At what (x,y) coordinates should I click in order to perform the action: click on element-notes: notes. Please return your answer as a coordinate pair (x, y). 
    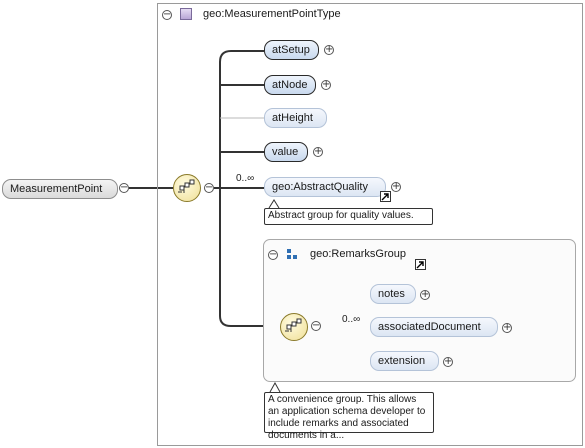
    Looking at the image, I should click on (393, 294).